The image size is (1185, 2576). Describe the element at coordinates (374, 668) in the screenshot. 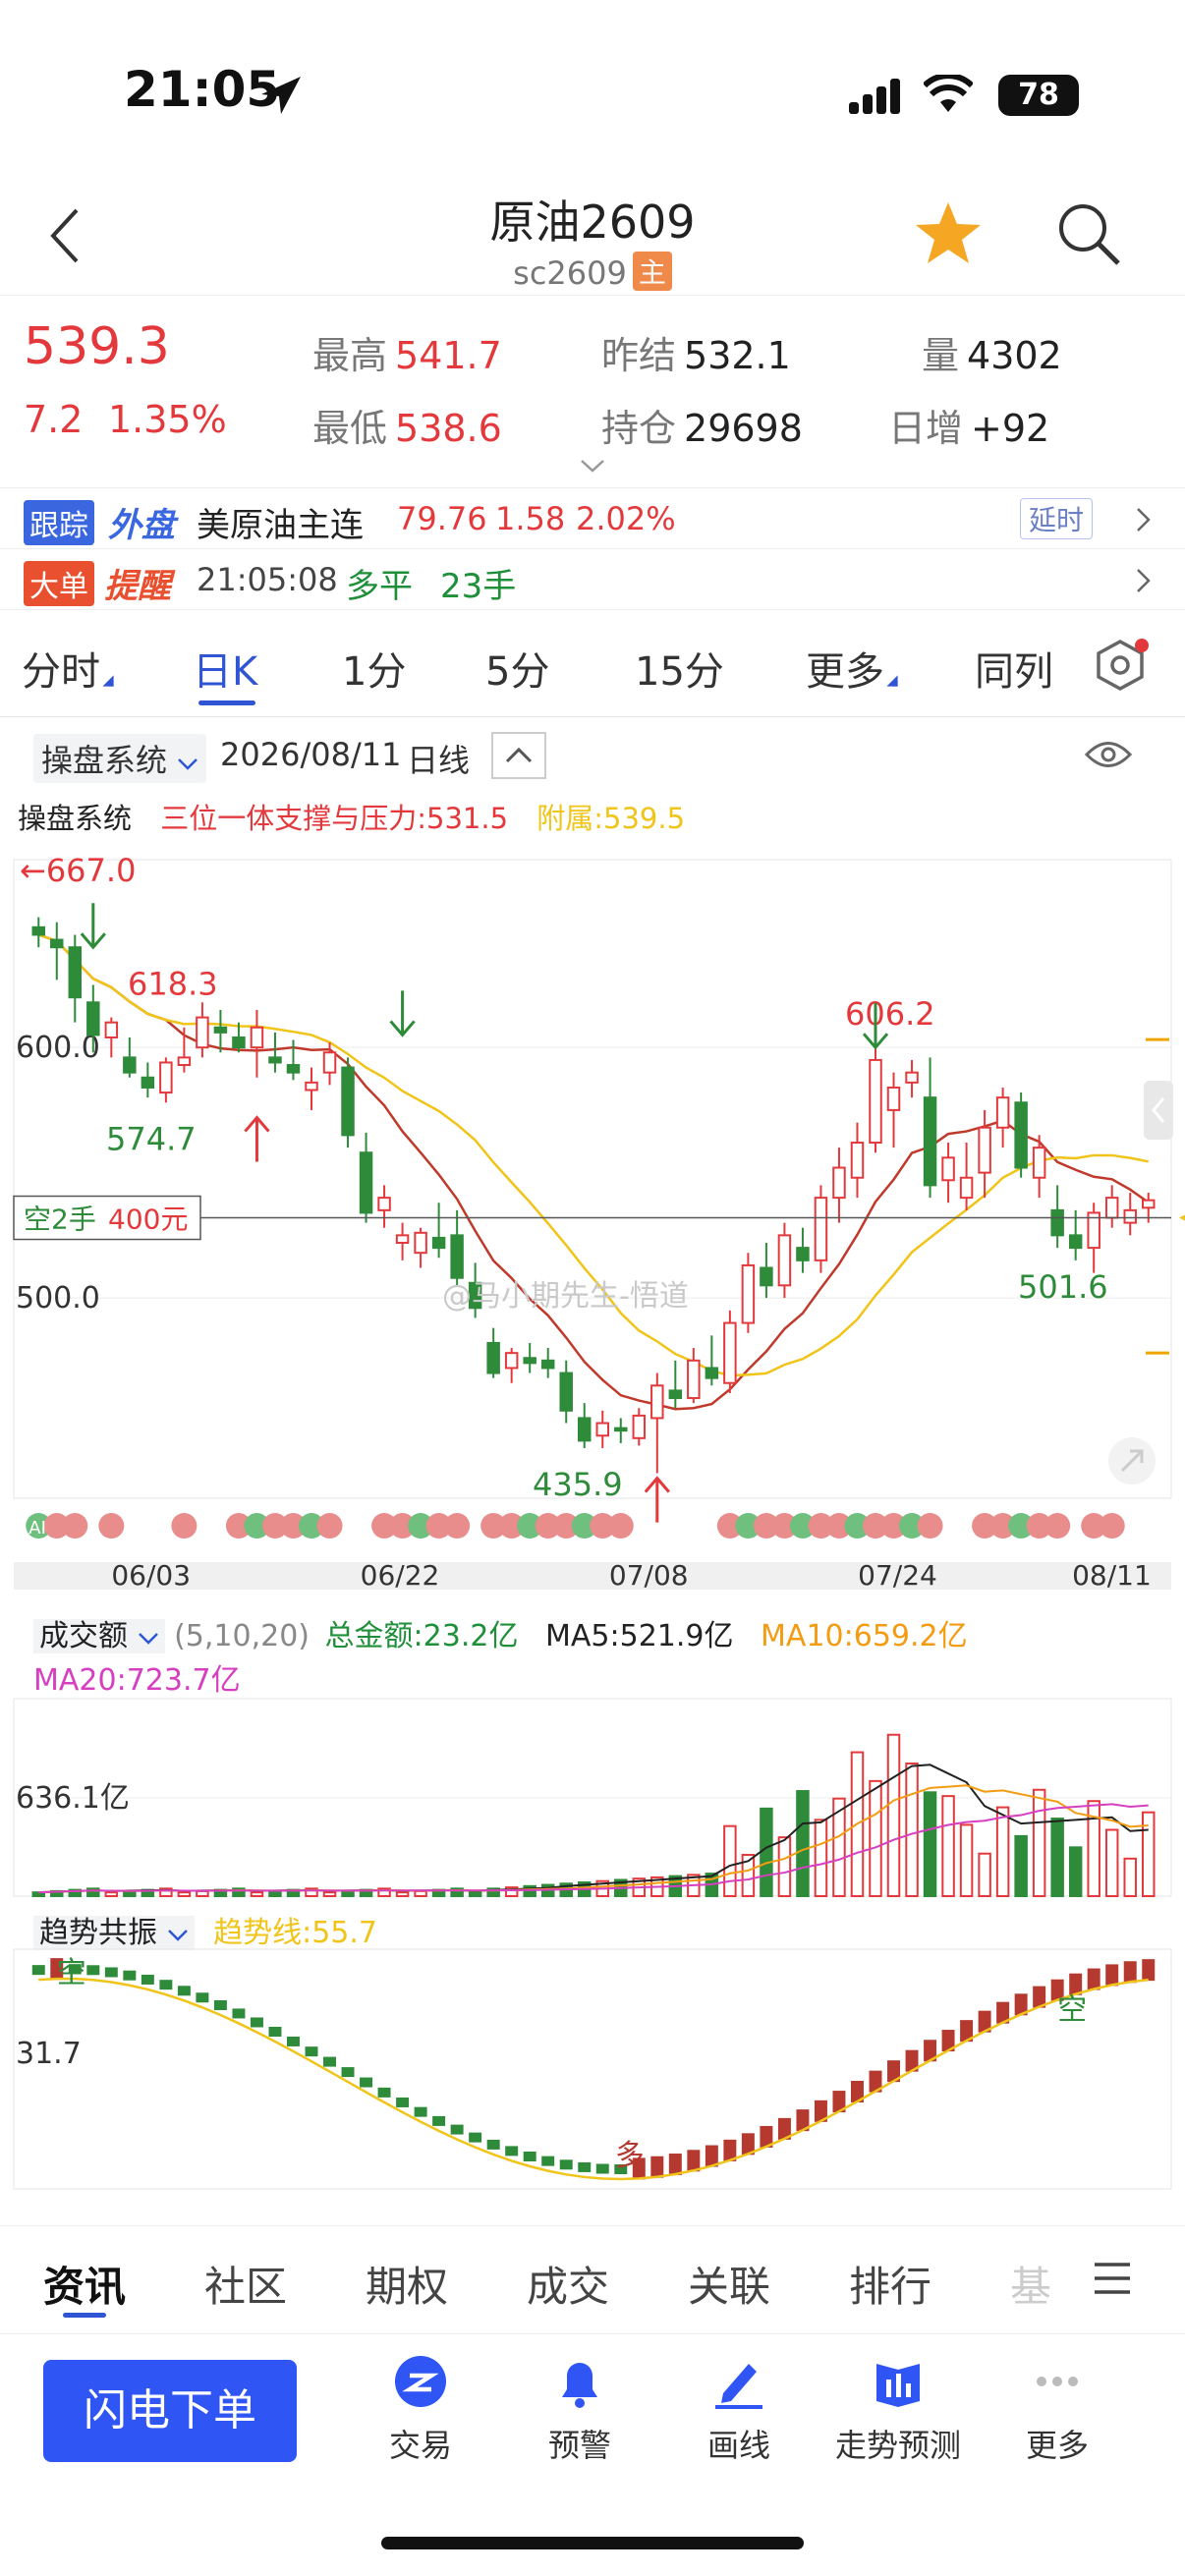

I see `tab-1min: 1分` at that location.